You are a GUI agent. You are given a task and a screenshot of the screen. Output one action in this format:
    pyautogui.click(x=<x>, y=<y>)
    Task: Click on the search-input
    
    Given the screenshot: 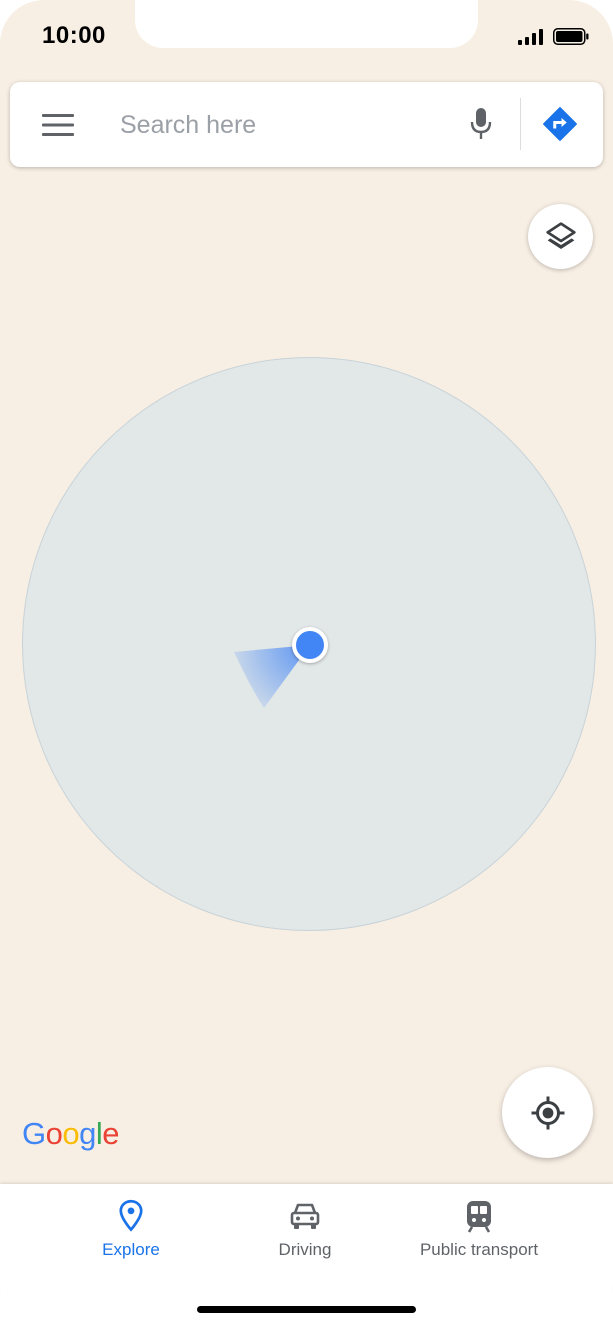 What is the action you would take?
    pyautogui.click(x=285, y=125)
    